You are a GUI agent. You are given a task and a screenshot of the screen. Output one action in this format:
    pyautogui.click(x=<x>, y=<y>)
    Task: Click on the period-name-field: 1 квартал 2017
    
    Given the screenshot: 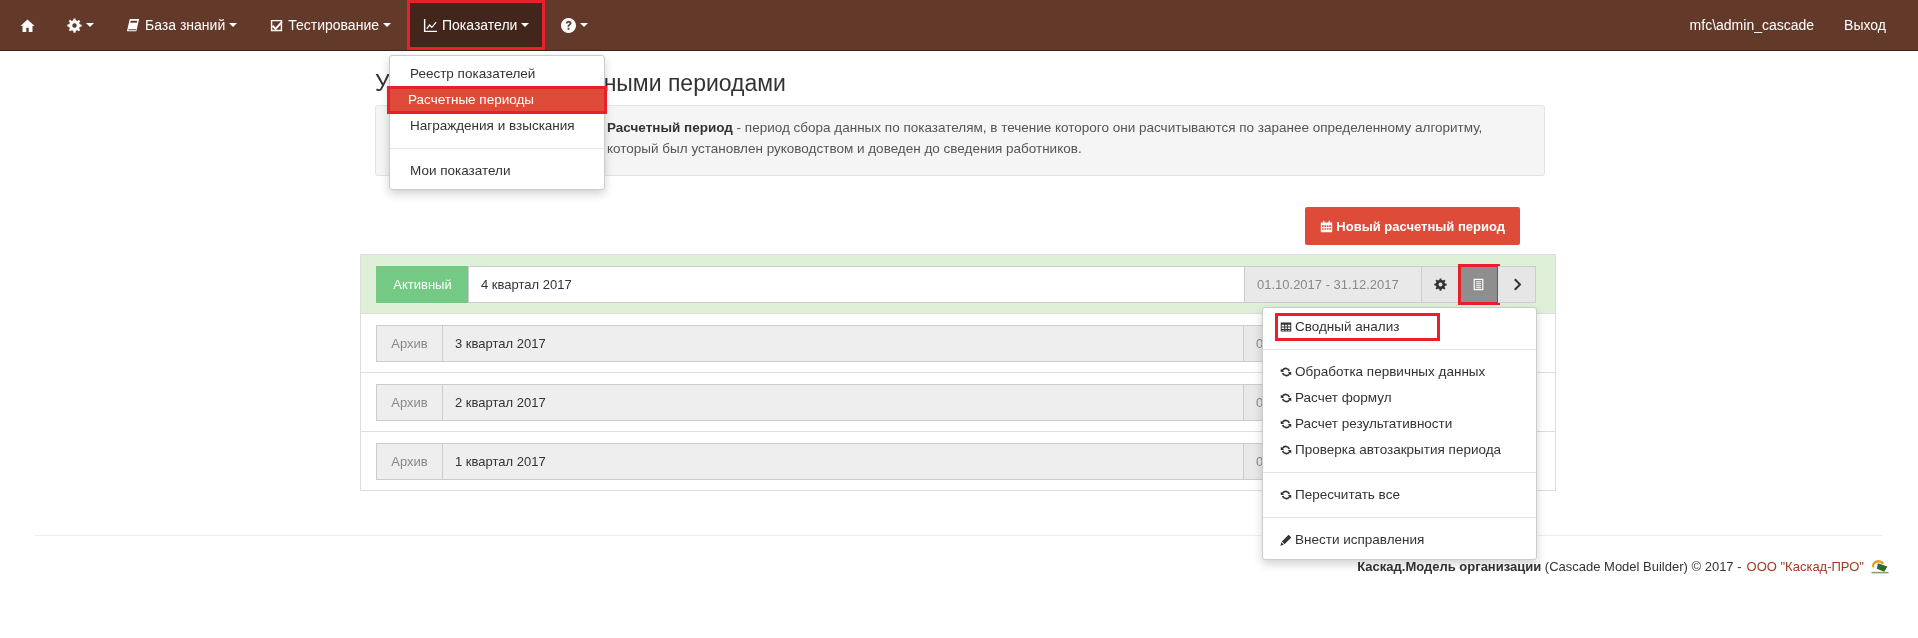 What is the action you would take?
    pyautogui.click(x=843, y=461)
    